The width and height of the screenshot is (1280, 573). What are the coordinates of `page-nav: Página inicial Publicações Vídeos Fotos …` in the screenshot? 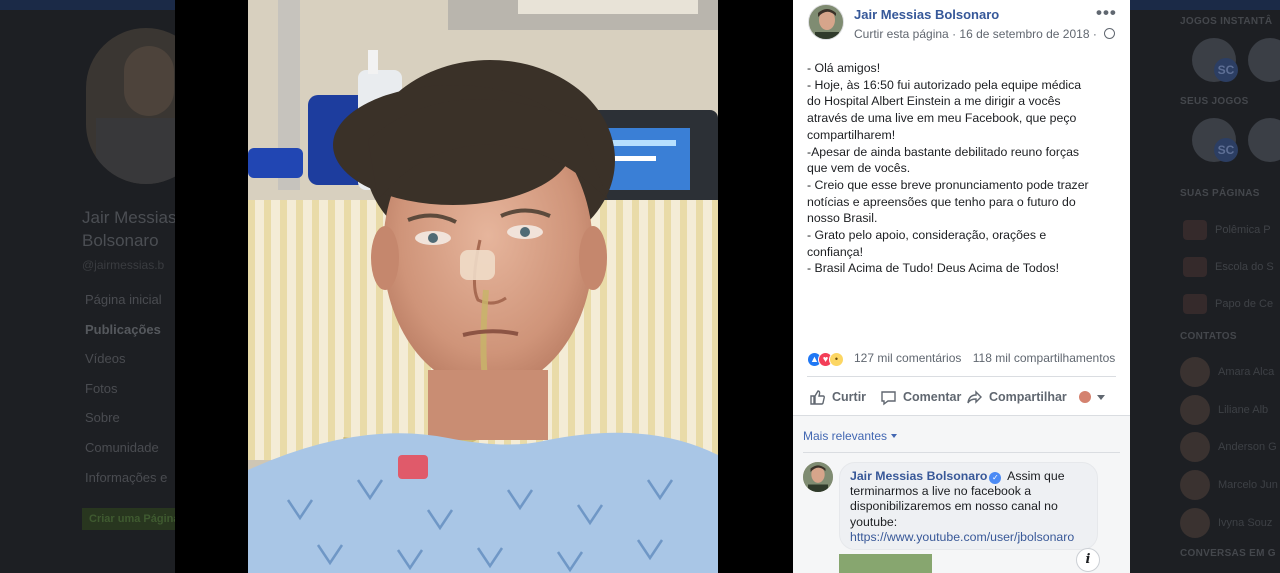 It's located at (126, 395).